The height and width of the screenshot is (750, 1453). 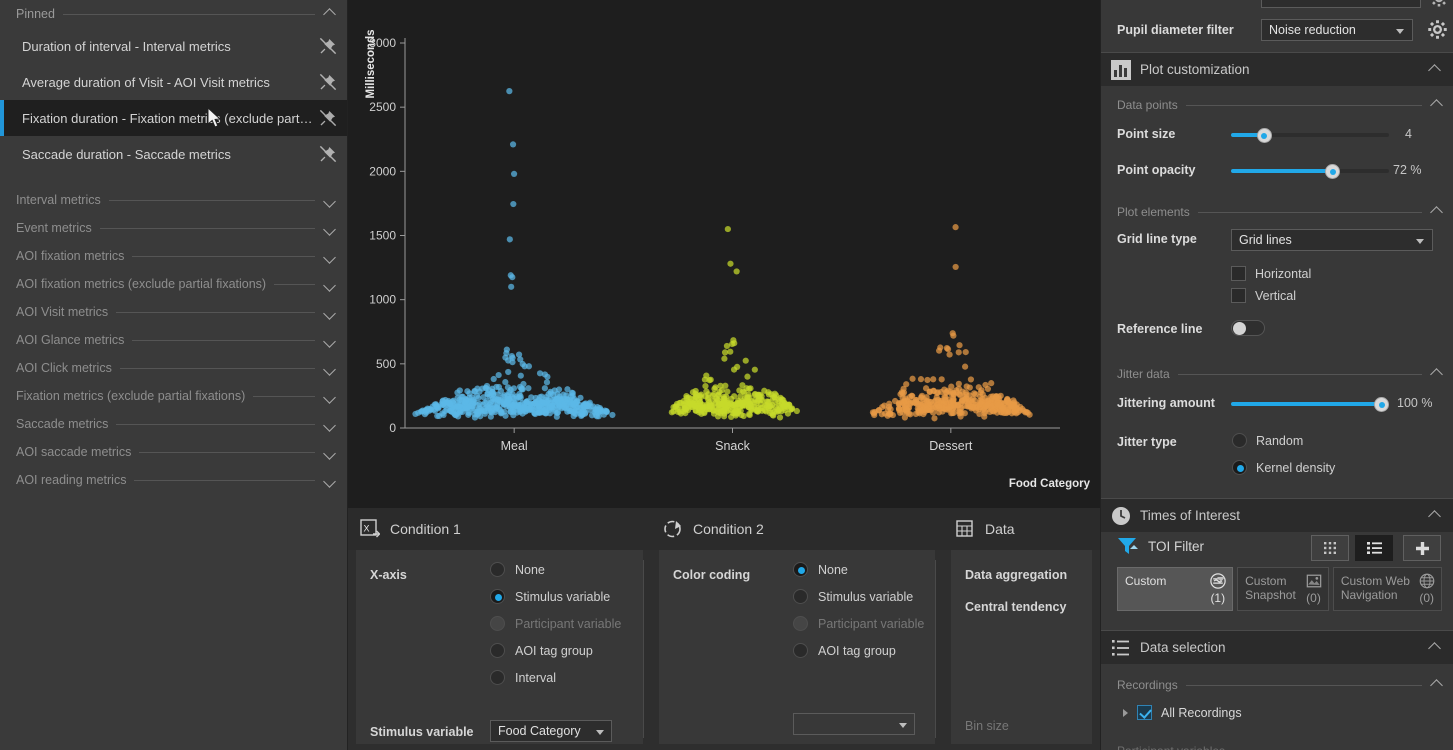 I want to click on horizontal-grid-row: Horizontal, so click(x=1271, y=273).